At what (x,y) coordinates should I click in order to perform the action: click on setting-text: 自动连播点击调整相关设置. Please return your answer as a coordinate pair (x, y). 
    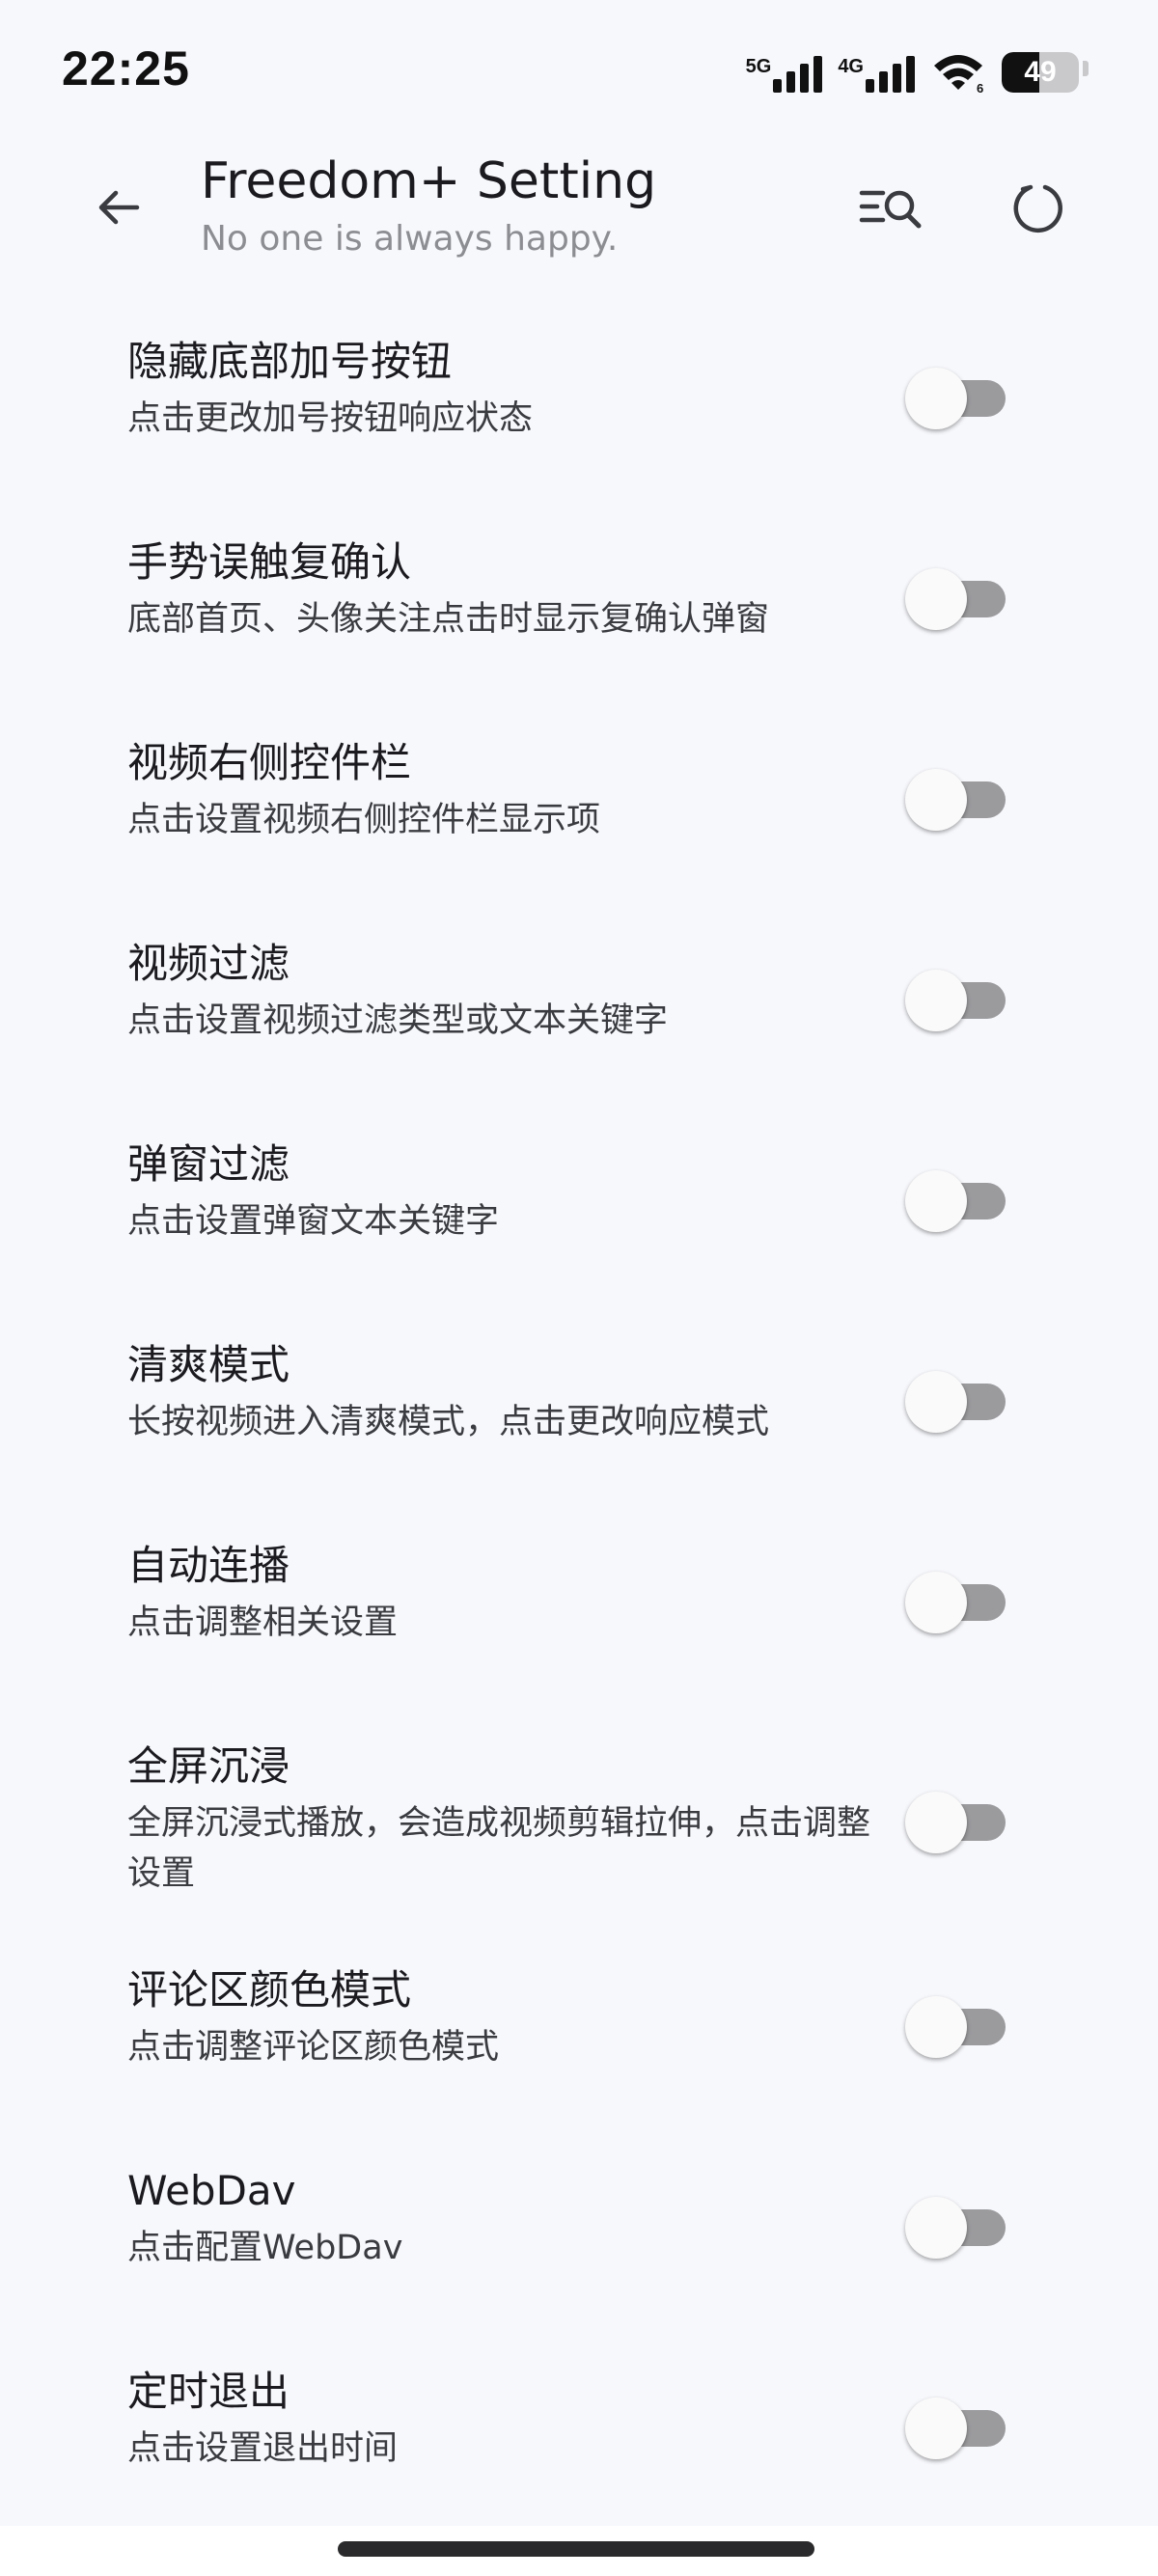
    Looking at the image, I should click on (508, 1593).